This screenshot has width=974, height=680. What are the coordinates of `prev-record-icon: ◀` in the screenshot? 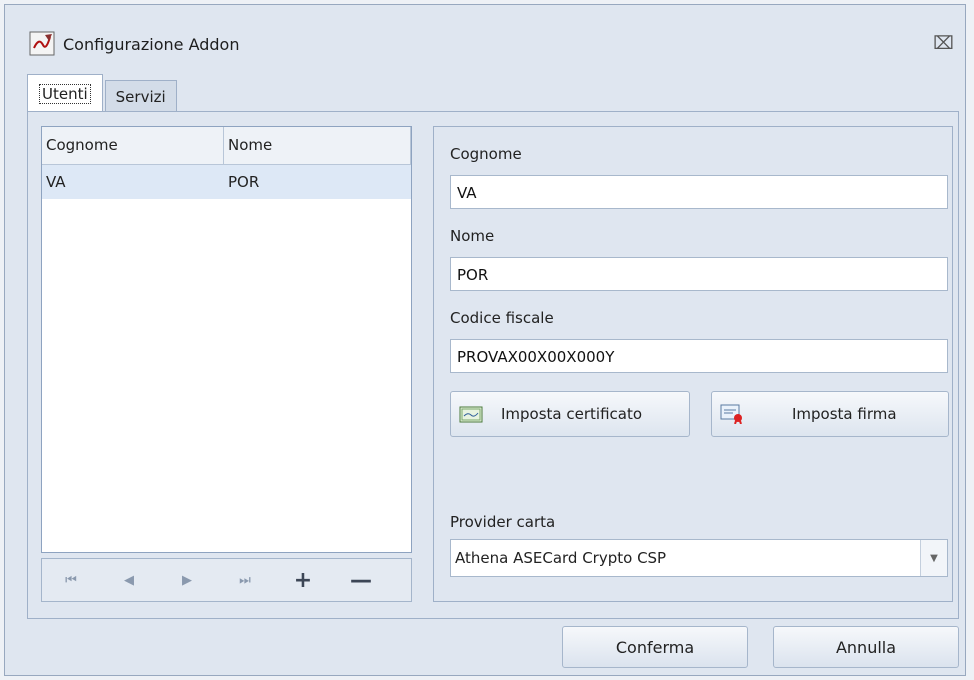 It's located at (129, 580).